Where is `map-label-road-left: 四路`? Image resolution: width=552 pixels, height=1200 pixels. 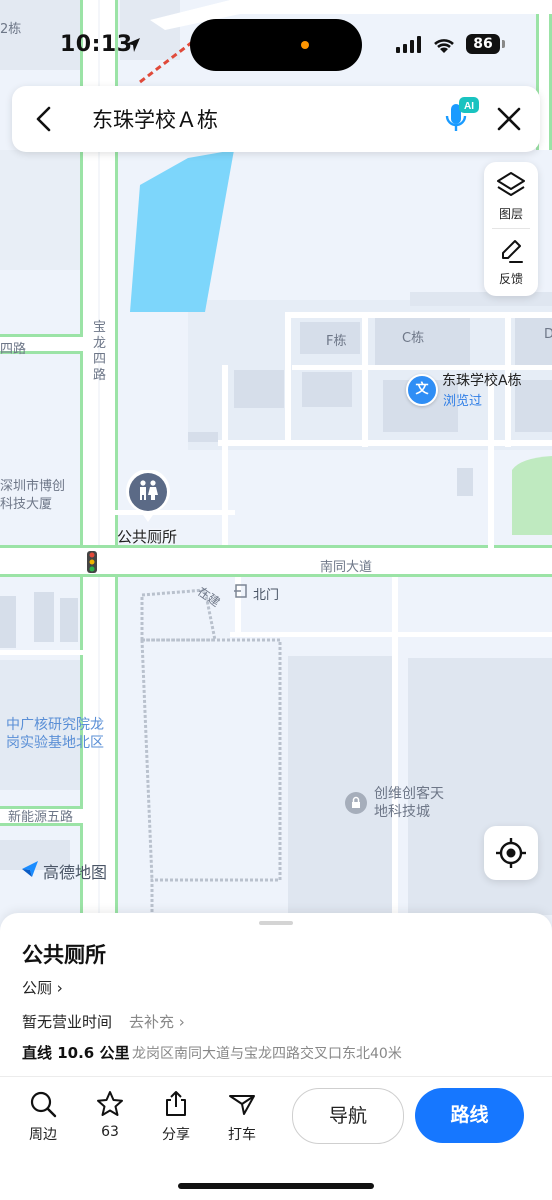 map-label-road-left: 四路 is located at coordinates (13, 349).